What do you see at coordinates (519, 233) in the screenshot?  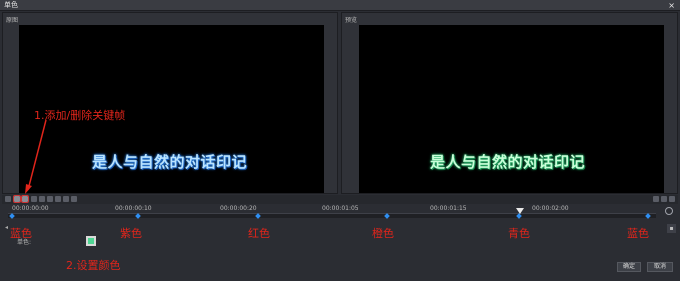 I see `annotation-color-cyan: 青色` at bounding box center [519, 233].